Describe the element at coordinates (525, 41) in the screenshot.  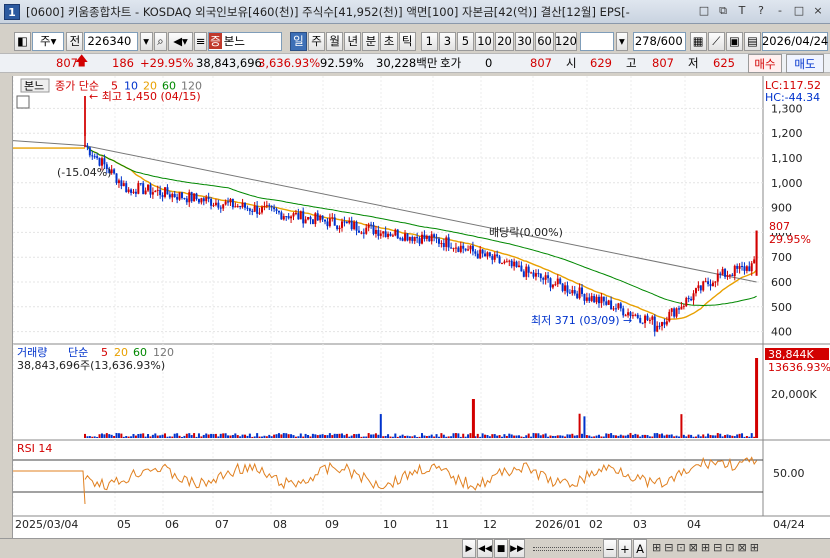
I see `interval-30-button: 30` at that location.